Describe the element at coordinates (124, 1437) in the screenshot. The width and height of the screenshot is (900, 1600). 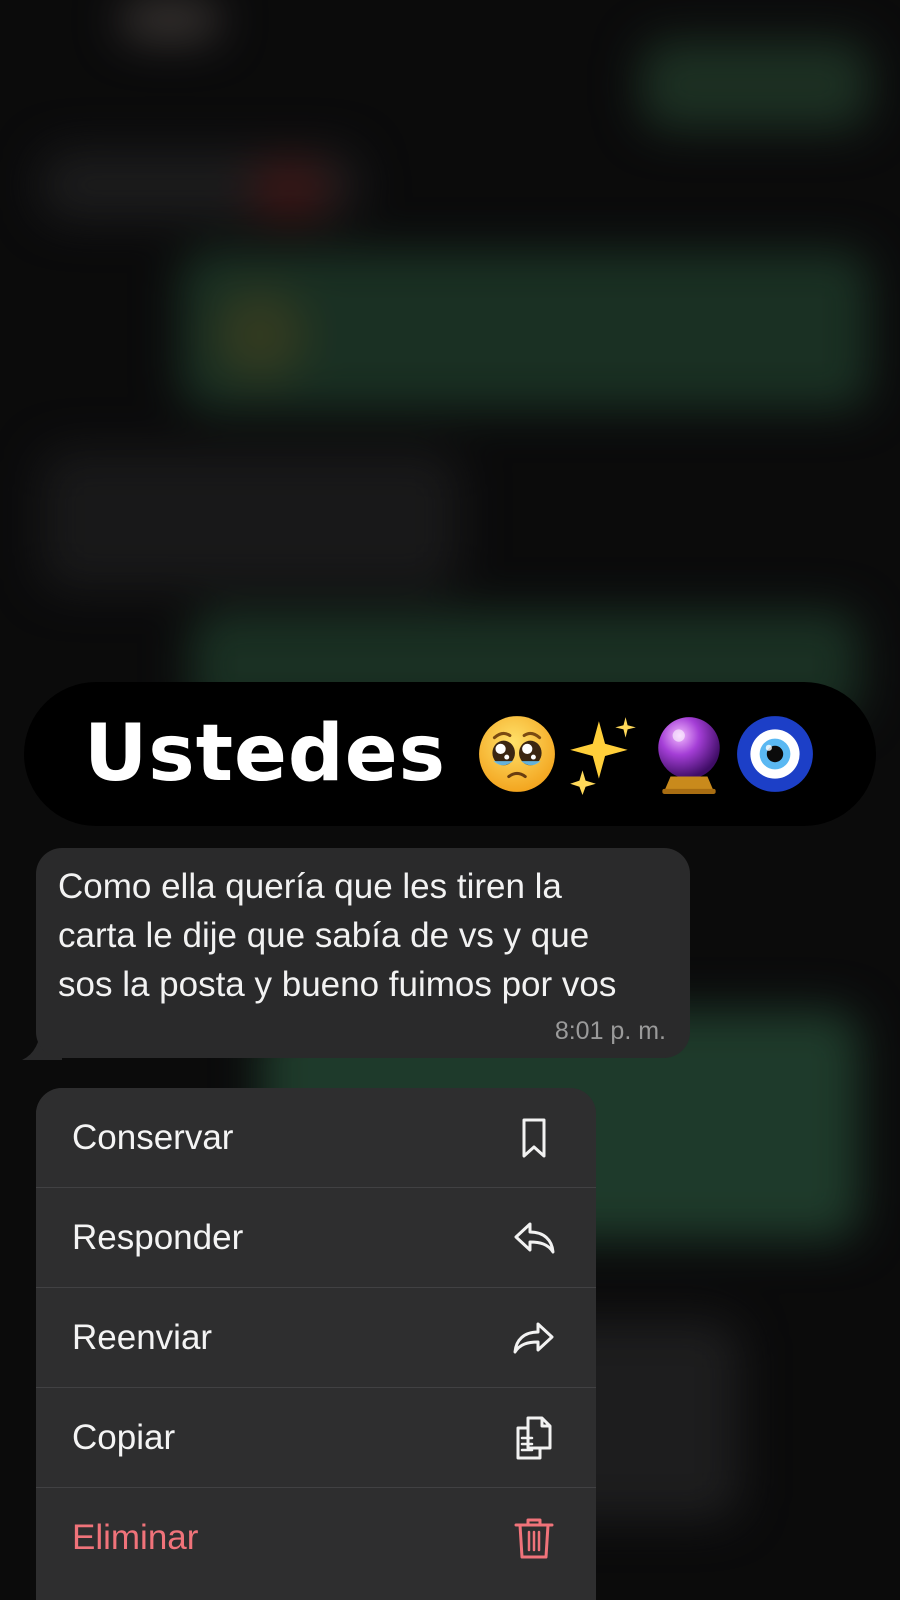
I see `menu-item-label: Copiar` at that location.